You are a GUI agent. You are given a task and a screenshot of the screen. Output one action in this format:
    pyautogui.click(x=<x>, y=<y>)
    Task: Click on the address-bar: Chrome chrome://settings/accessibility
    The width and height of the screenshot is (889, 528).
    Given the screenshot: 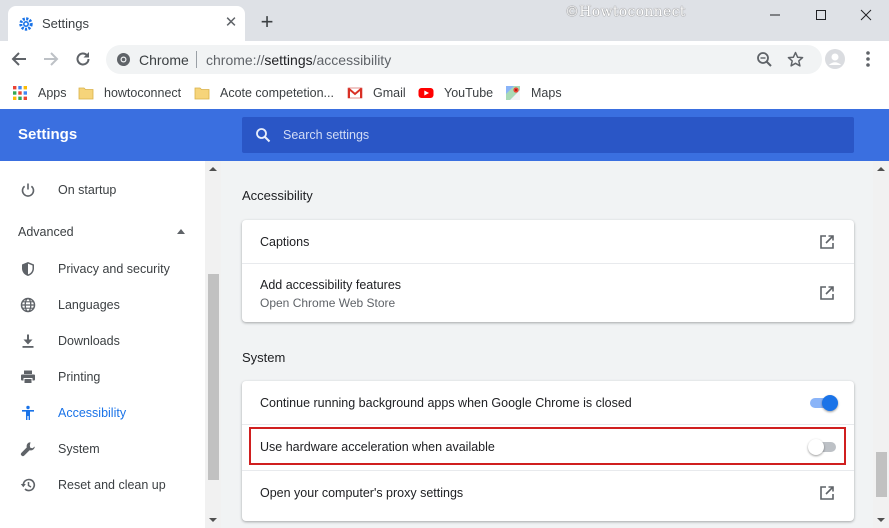 What is the action you would take?
    pyautogui.click(x=464, y=59)
    